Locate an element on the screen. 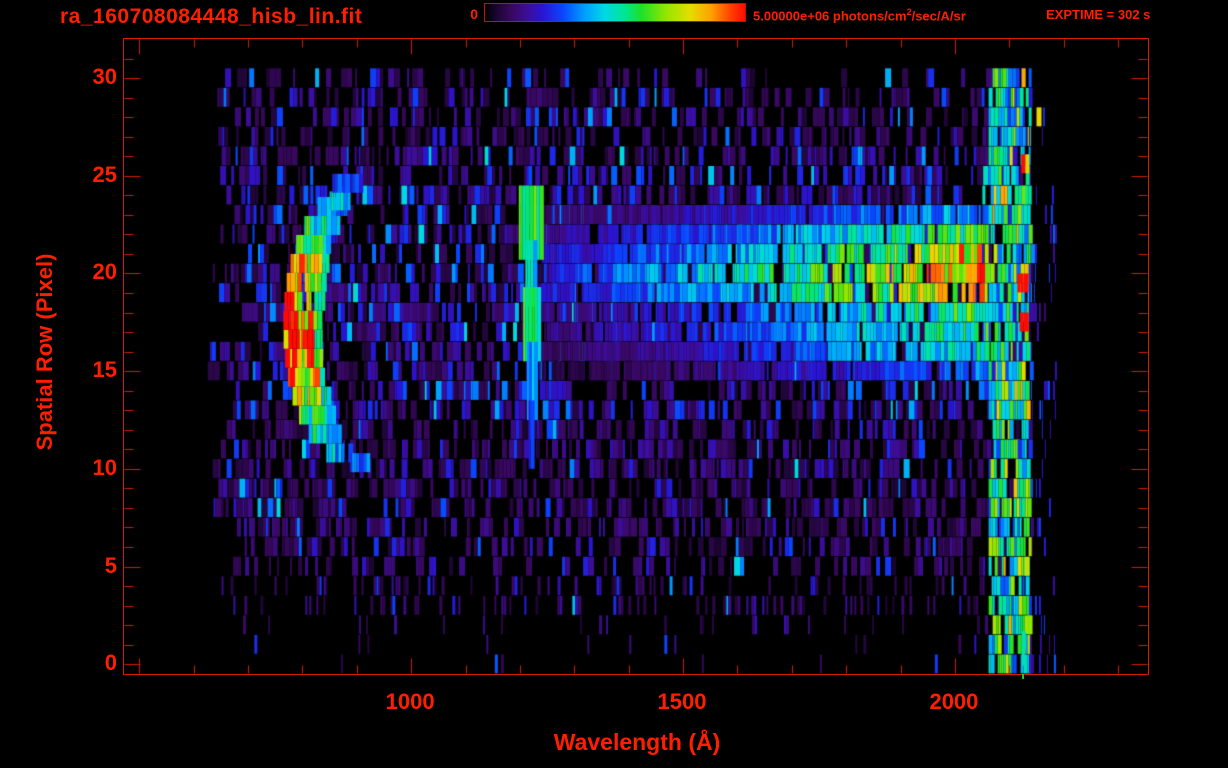 The width and height of the screenshot is (1228, 768). y-tick-label: 30 is located at coordinates (104, 77).